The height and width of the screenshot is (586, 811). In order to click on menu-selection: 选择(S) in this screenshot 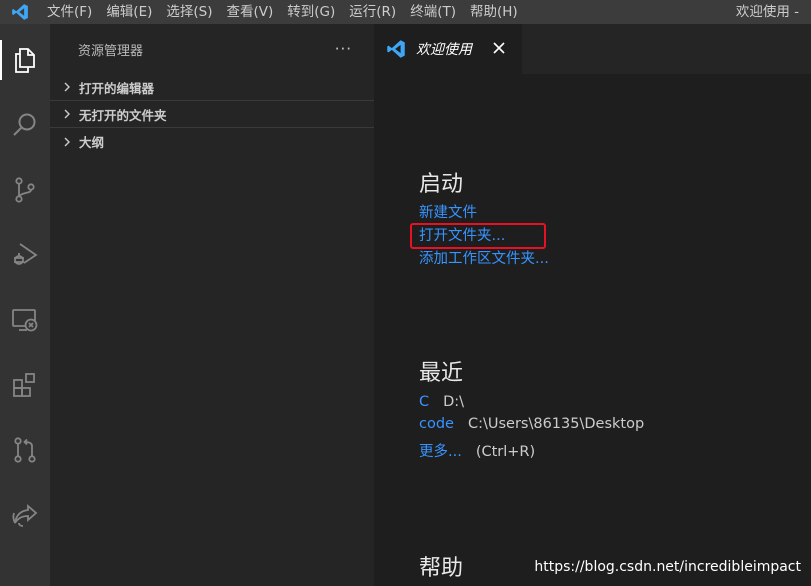, I will do `click(189, 12)`.